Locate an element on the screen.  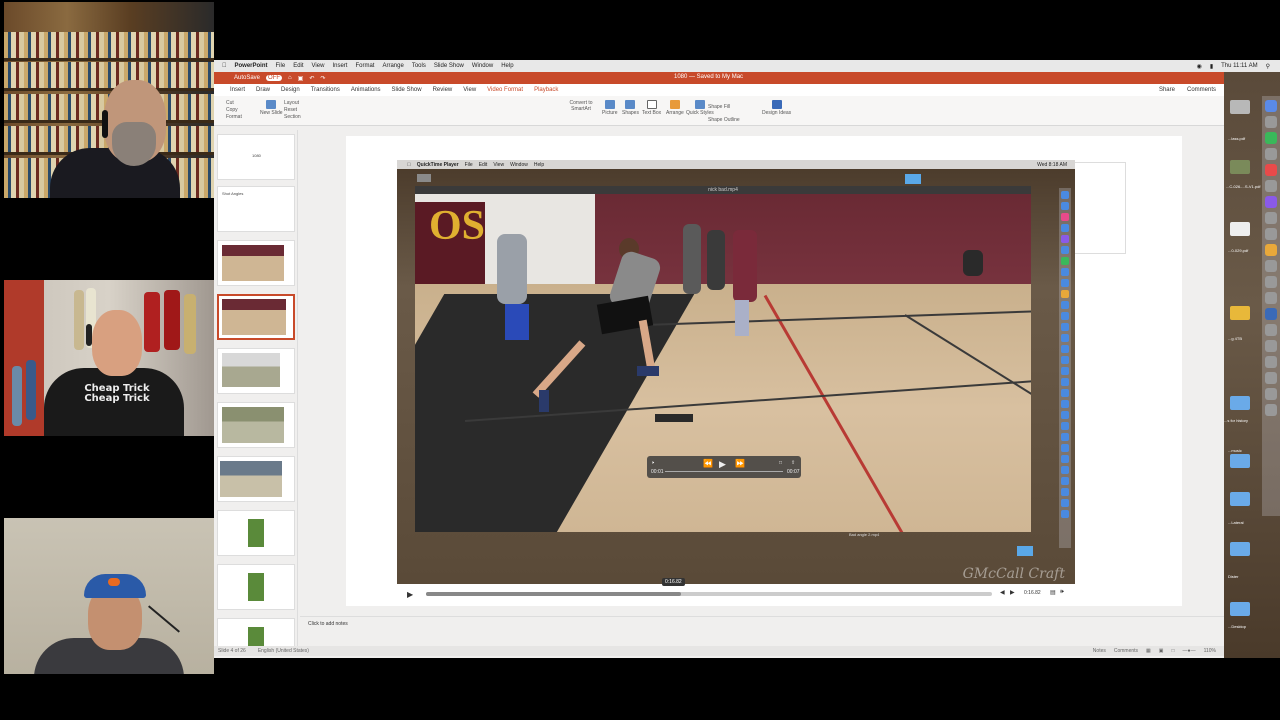
tab-view: View is located at coordinates (469, 90).